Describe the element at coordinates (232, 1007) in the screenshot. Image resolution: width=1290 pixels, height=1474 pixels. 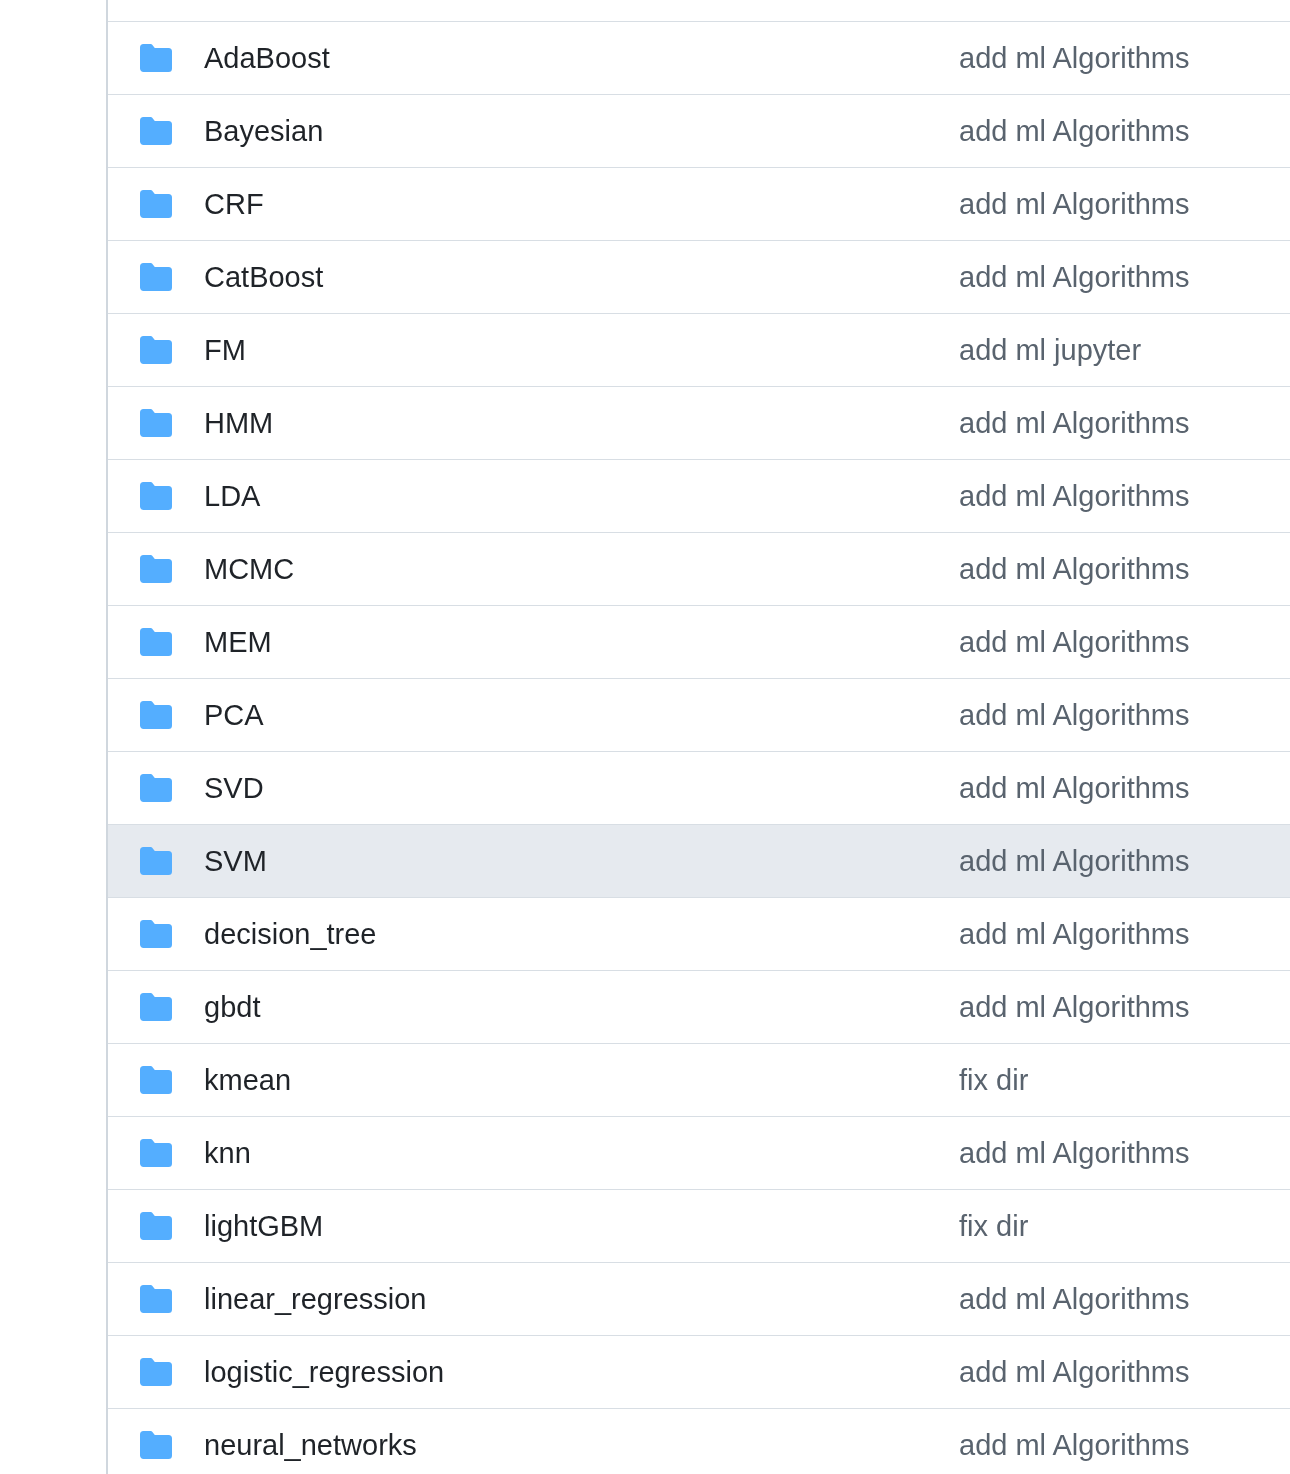
I see `folder-name-link: gbdt` at that location.